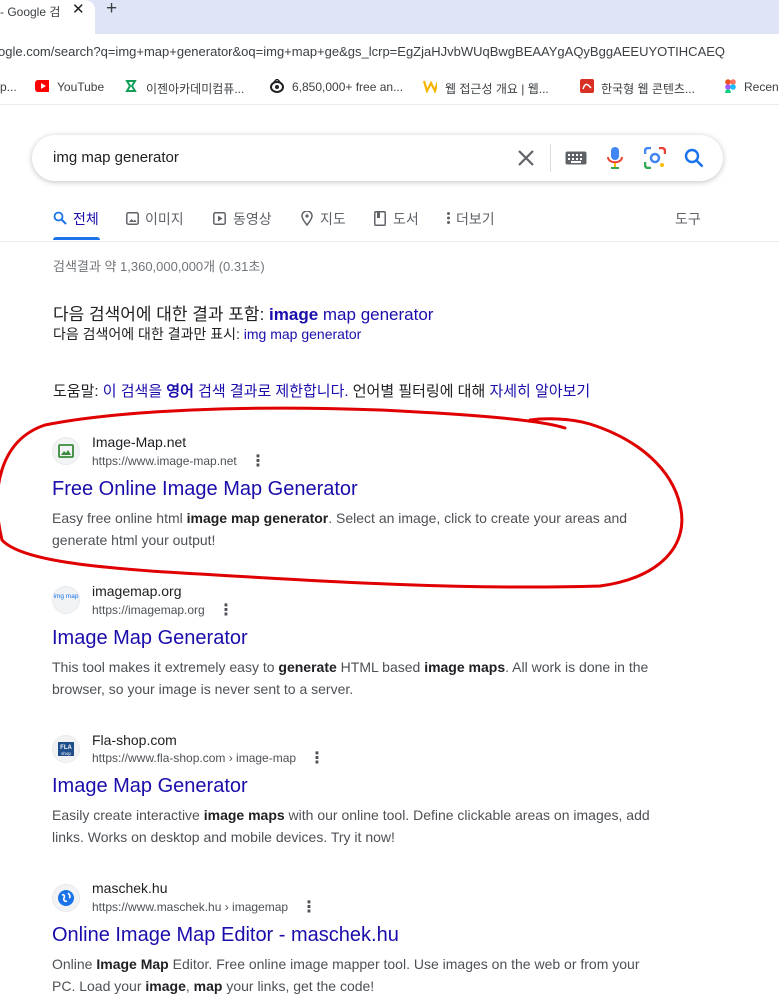  Describe the element at coordinates (164, 461) in the screenshot. I see `result-url: https://www.image-map.net` at that location.